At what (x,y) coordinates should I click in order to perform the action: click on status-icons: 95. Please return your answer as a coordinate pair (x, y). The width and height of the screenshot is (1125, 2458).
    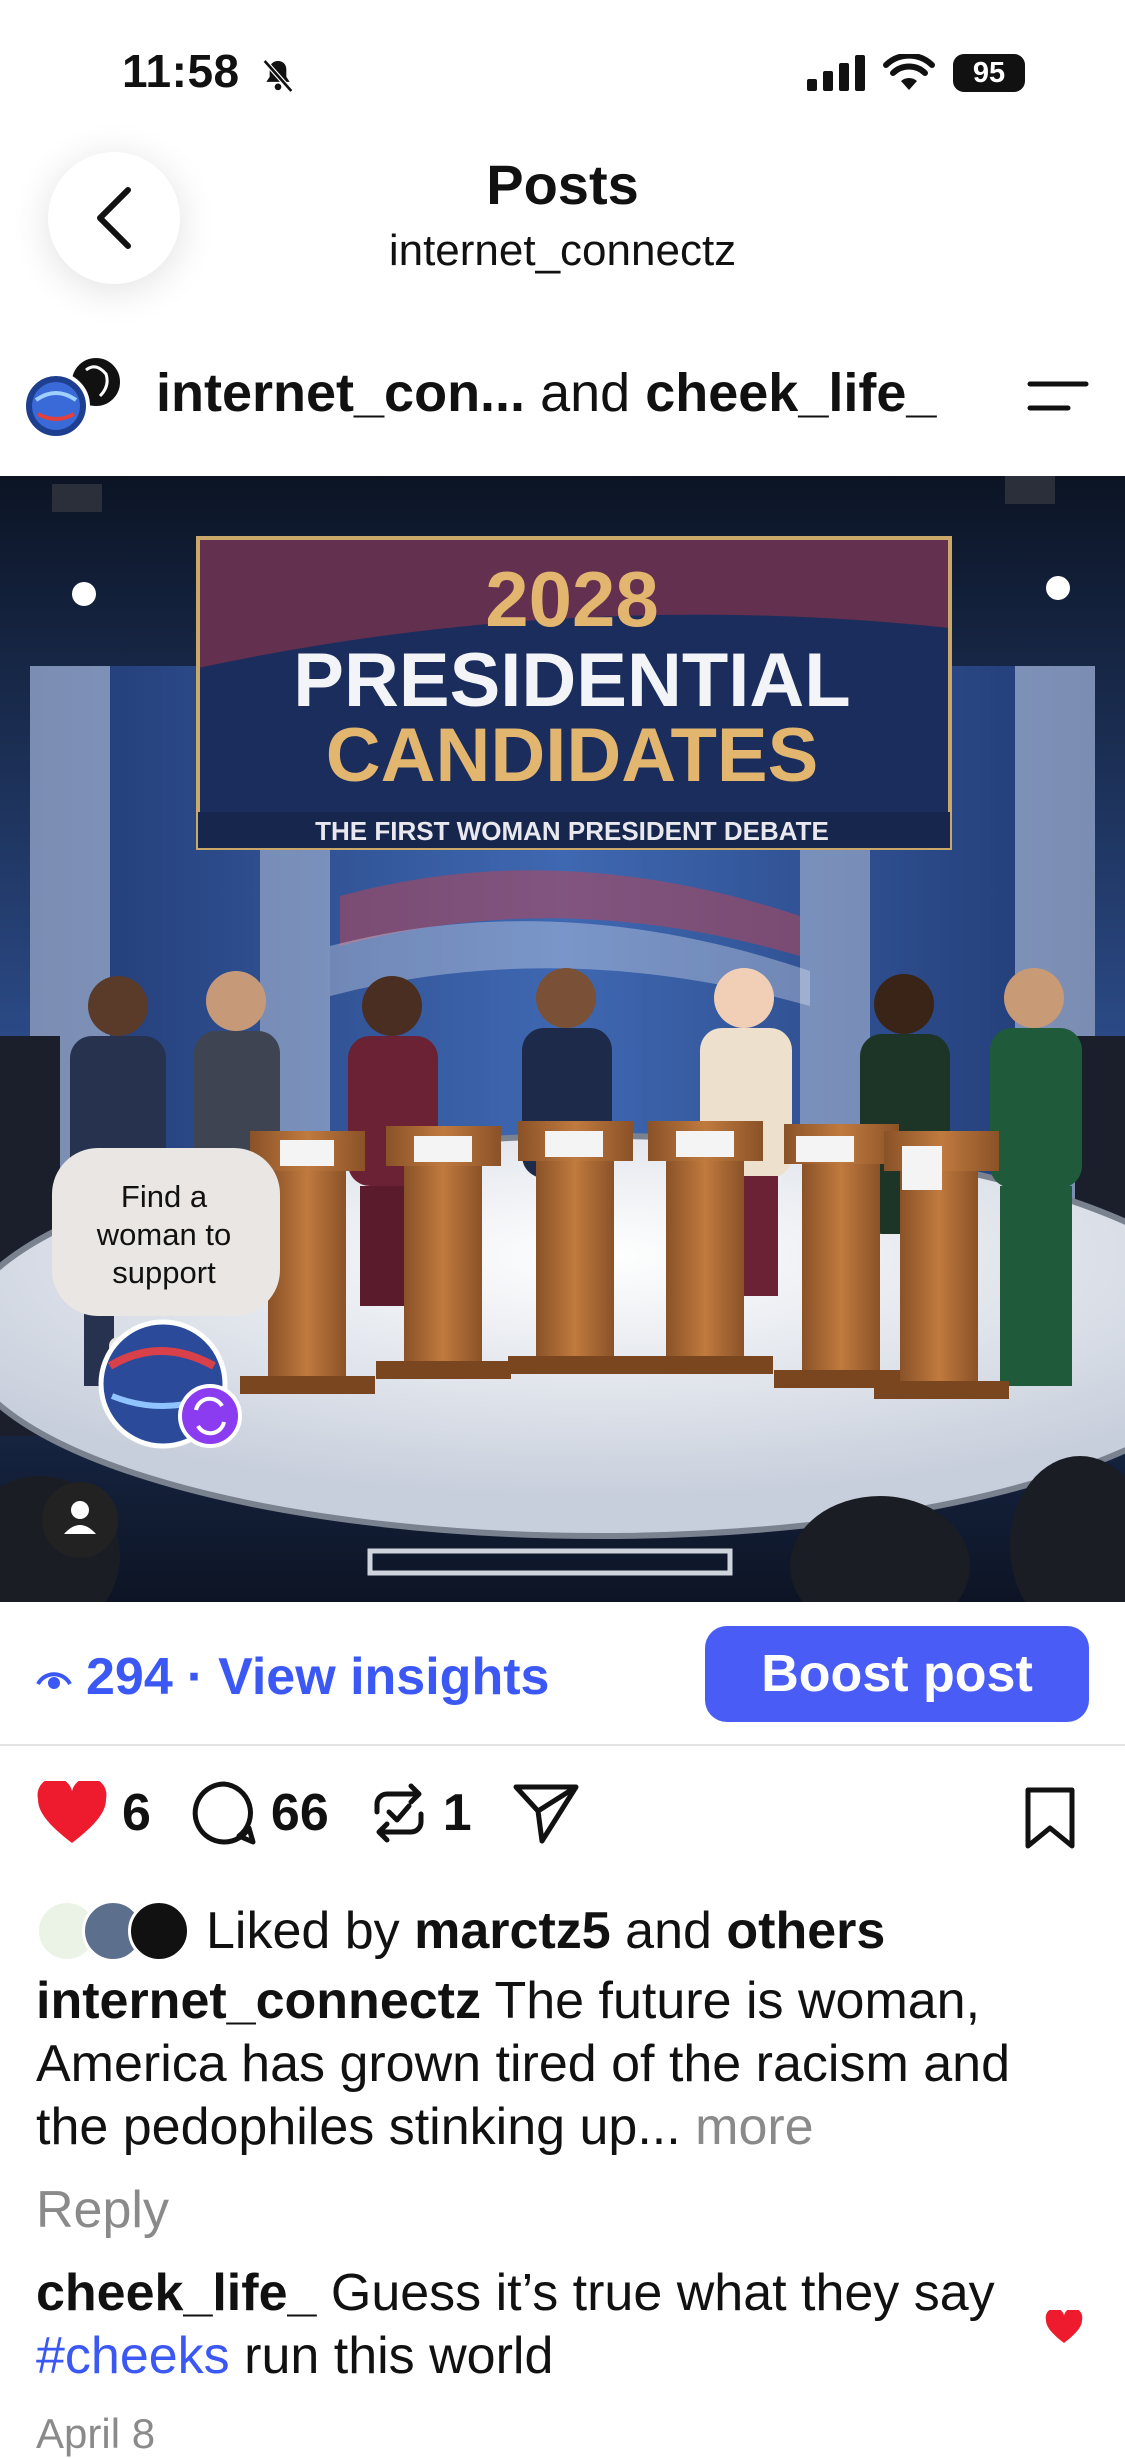
    Looking at the image, I should click on (916, 73).